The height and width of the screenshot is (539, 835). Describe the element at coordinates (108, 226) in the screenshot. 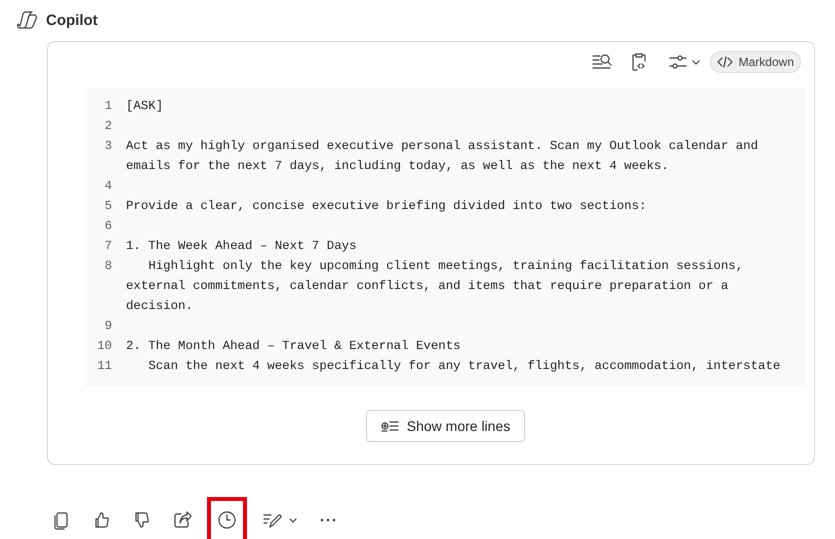

I see `line-number: 6` at that location.